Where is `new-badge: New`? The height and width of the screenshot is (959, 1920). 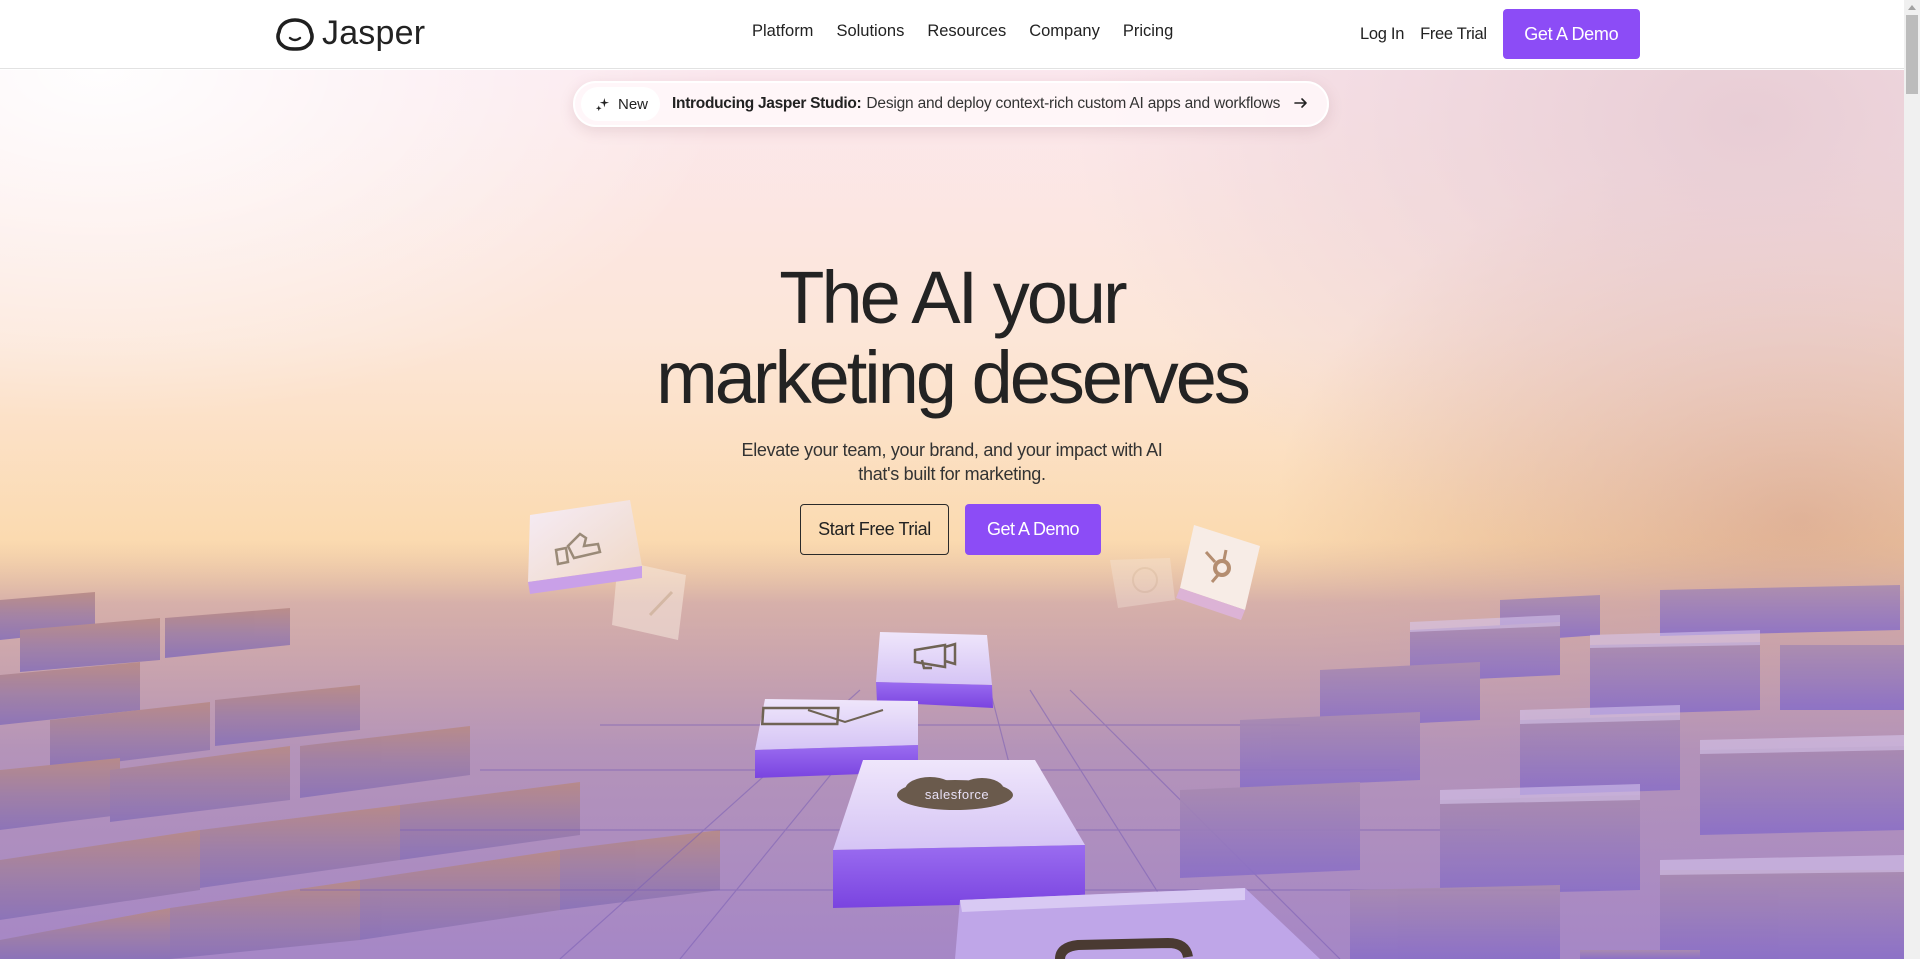 new-badge: New is located at coordinates (621, 104).